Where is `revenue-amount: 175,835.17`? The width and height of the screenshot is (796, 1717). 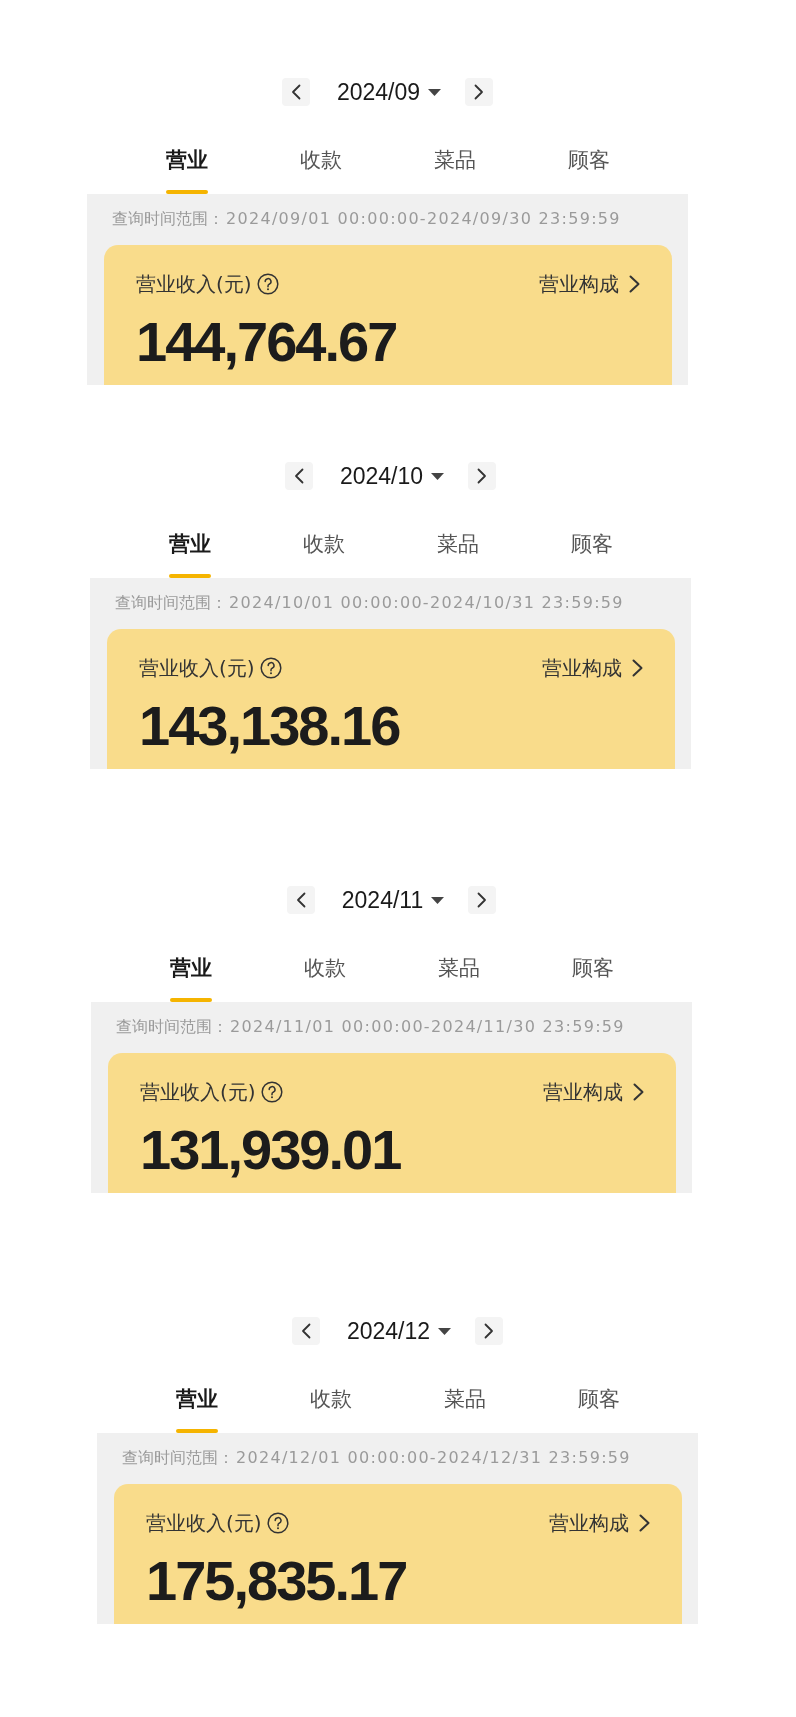 revenue-amount: 175,835.17 is located at coordinates (276, 1581).